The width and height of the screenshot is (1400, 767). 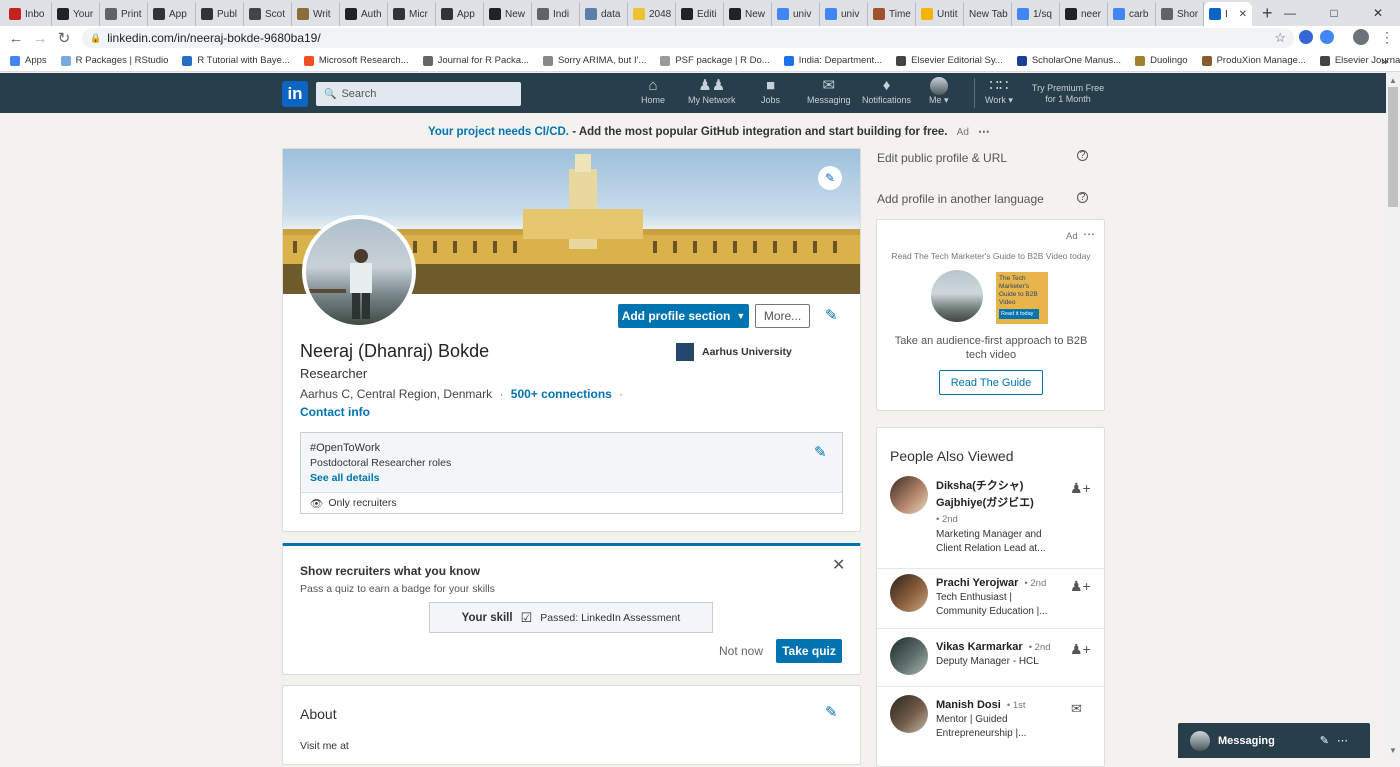 I want to click on bookmark-item: Duolingo, so click(x=1161, y=60).